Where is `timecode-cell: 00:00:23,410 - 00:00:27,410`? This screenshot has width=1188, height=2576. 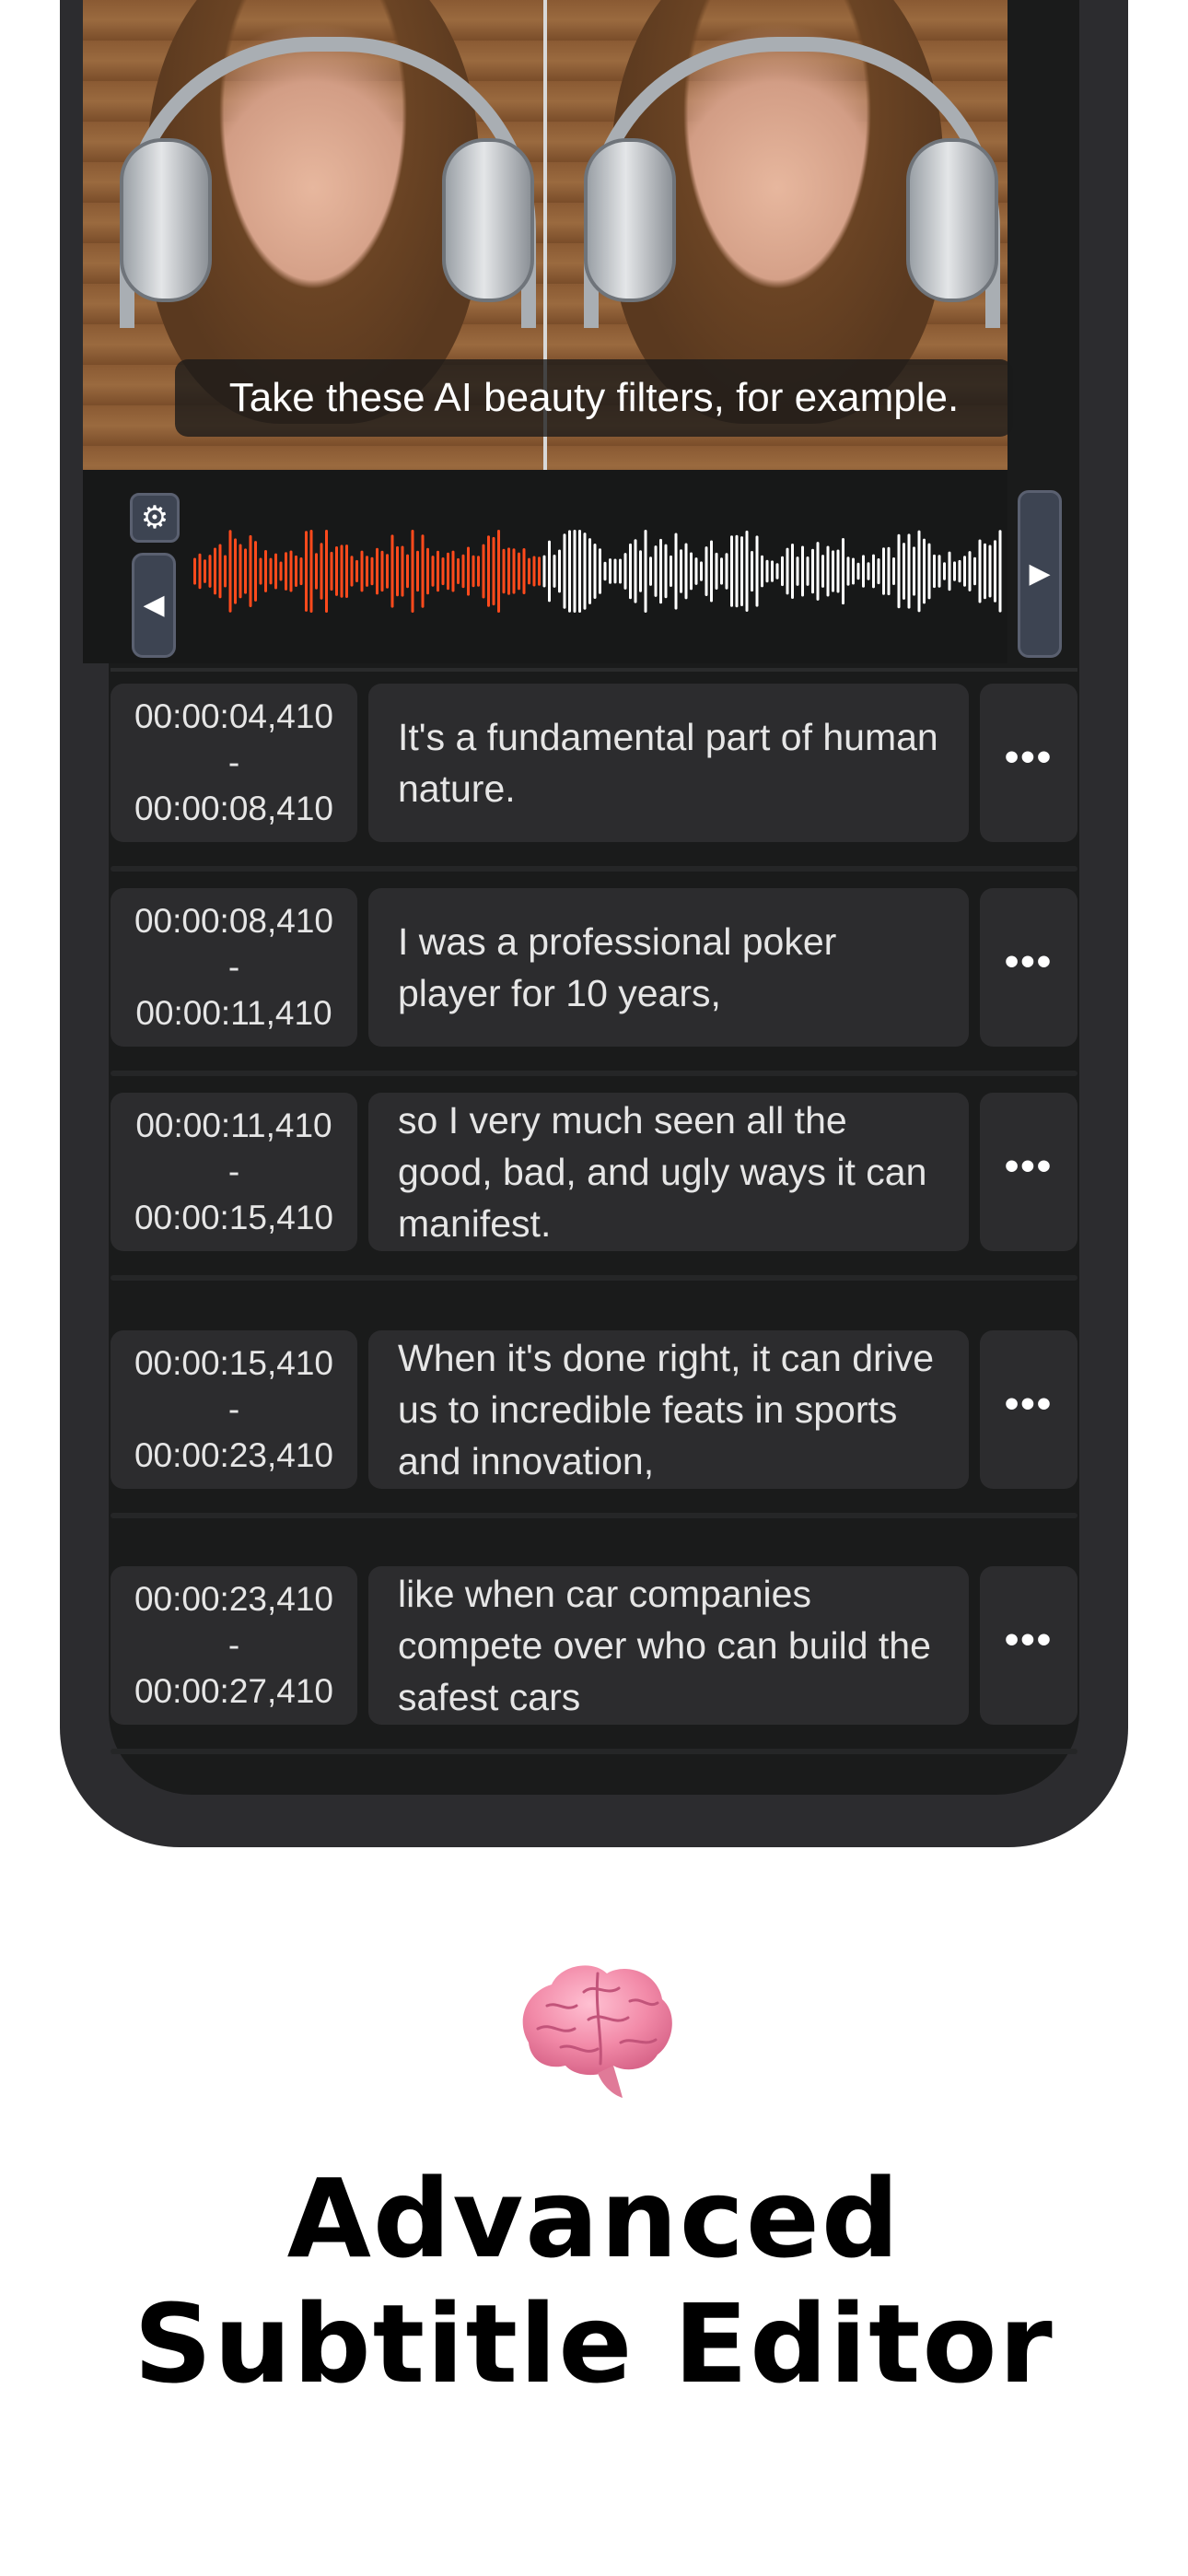 timecode-cell: 00:00:23,410 - 00:00:27,410 is located at coordinates (234, 1645).